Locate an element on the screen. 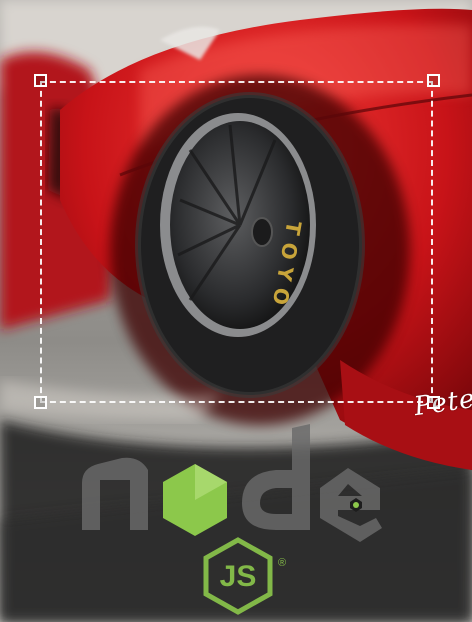 The height and width of the screenshot is (622, 472). logo-letter-n is located at coordinates (115, 493).